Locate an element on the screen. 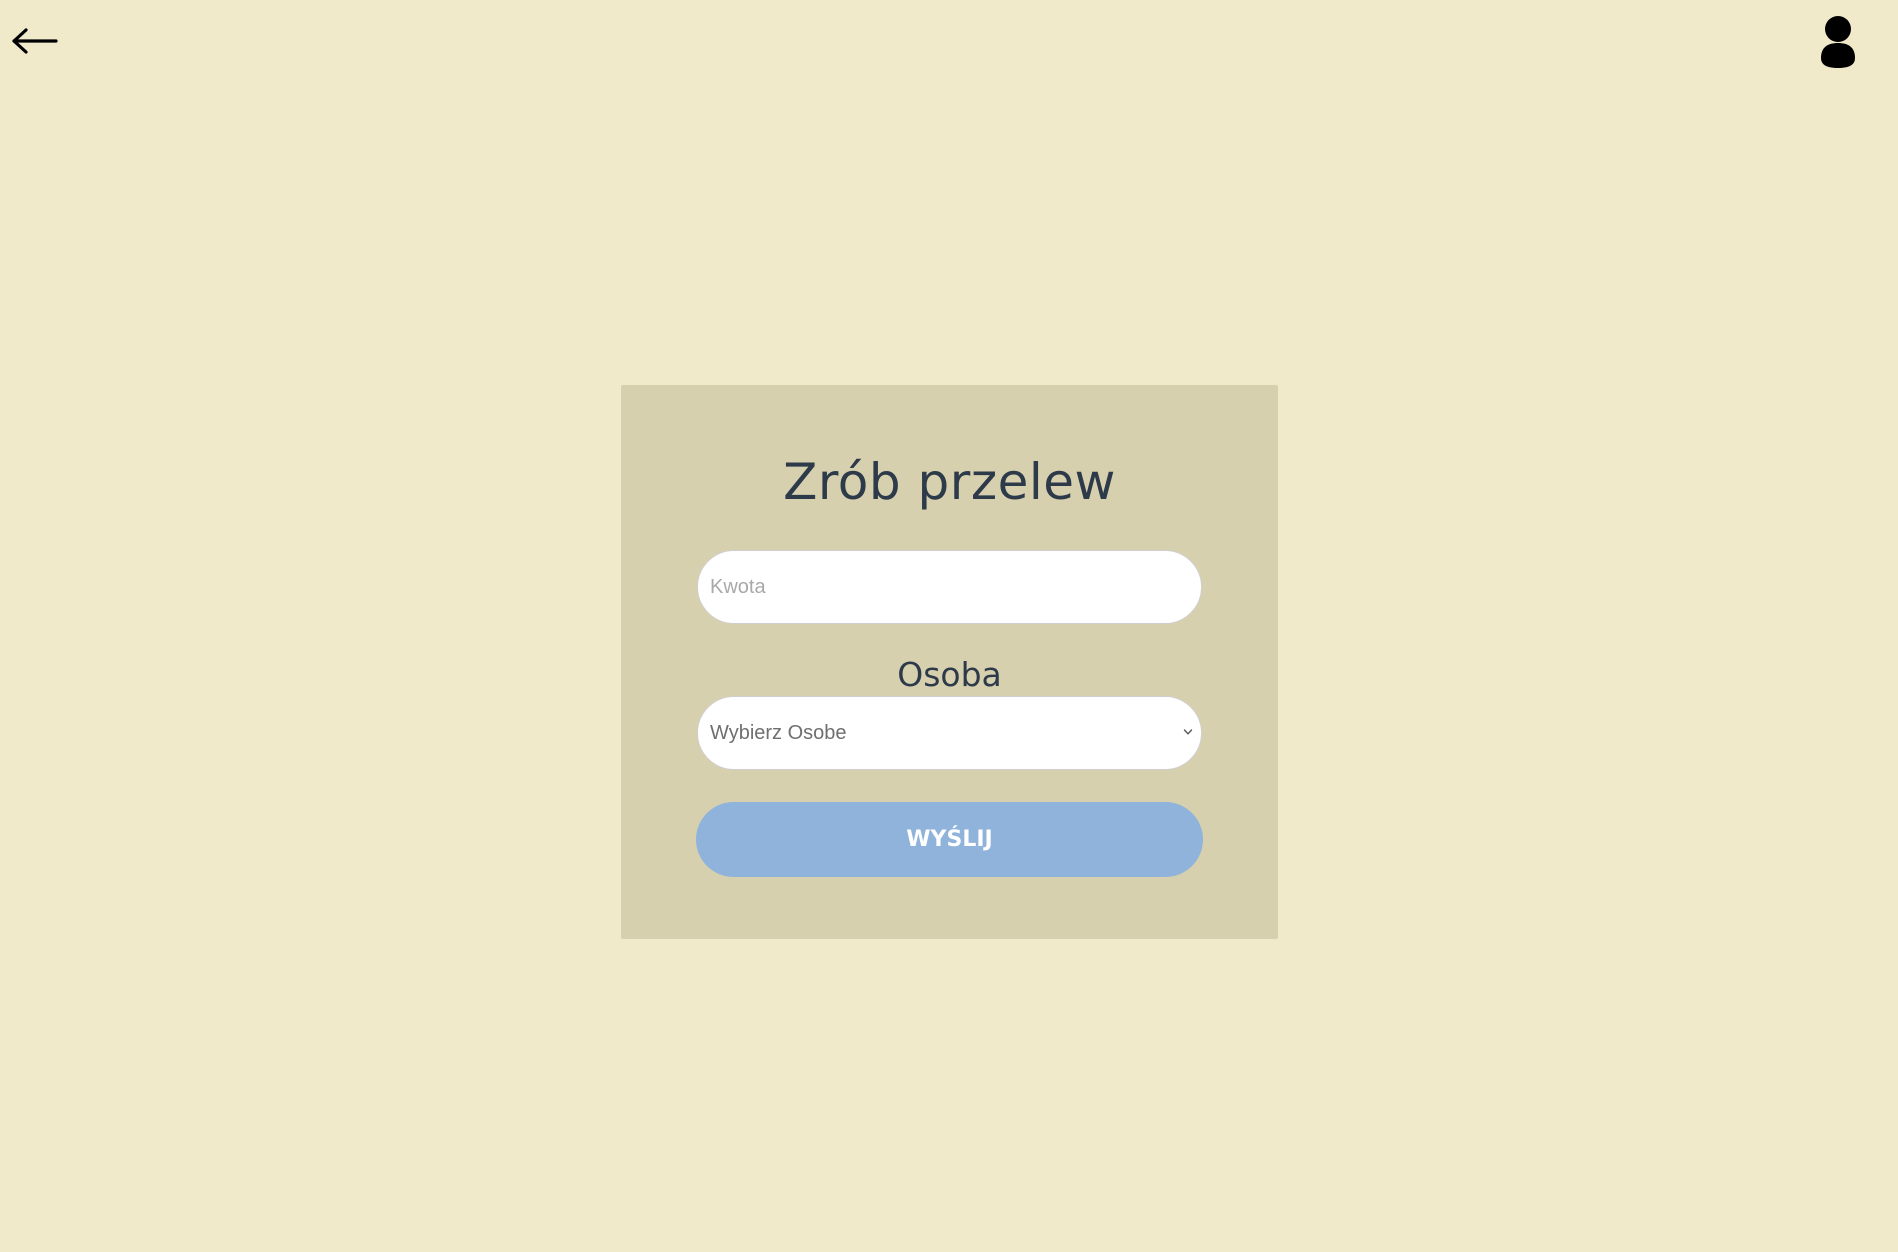 The image size is (1898, 1252). user-icon is located at coordinates (1838, 42).